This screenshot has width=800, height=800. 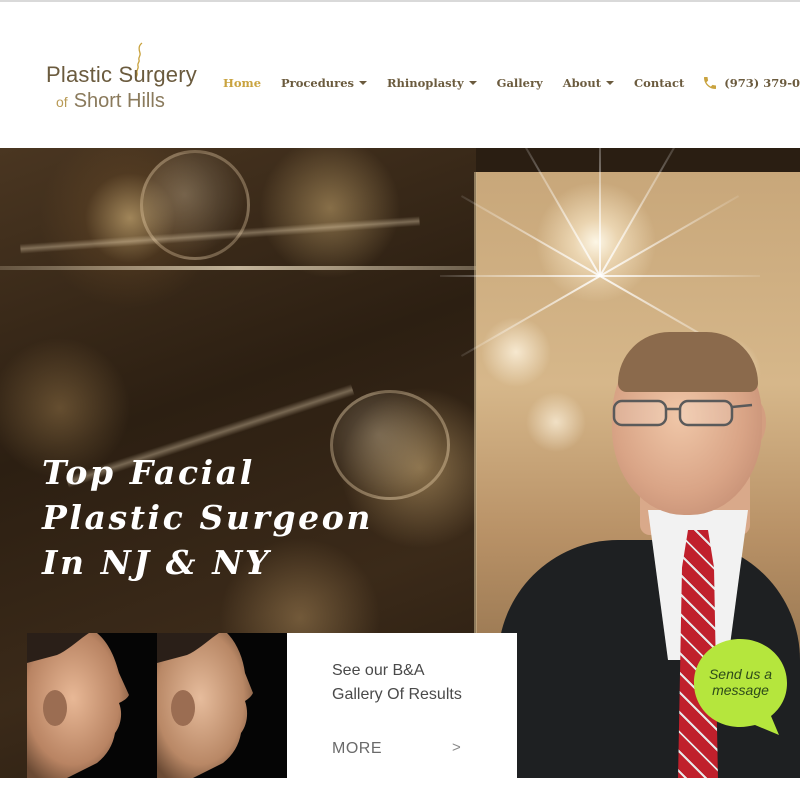 What do you see at coordinates (119, 101) in the screenshot?
I see `logo-location: Short Hills` at bounding box center [119, 101].